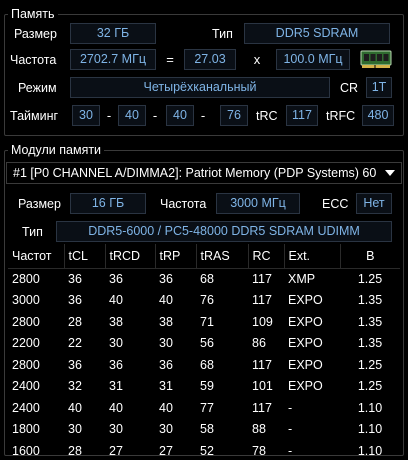 The width and height of the screenshot is (408, 460). Describe the element at coordinates (312, 256) in the screenshot. I see `col-header-ext: Ext.` at that location.